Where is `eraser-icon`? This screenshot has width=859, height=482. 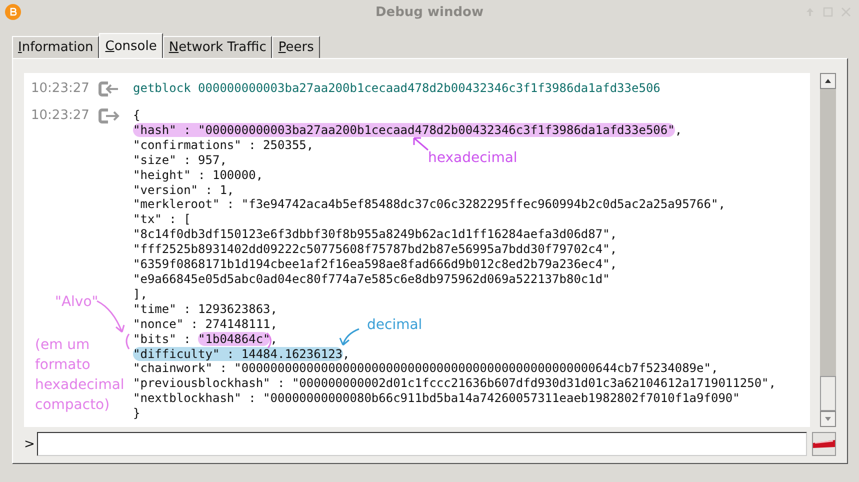
eraser-icon is located at coordinates (824, 444).